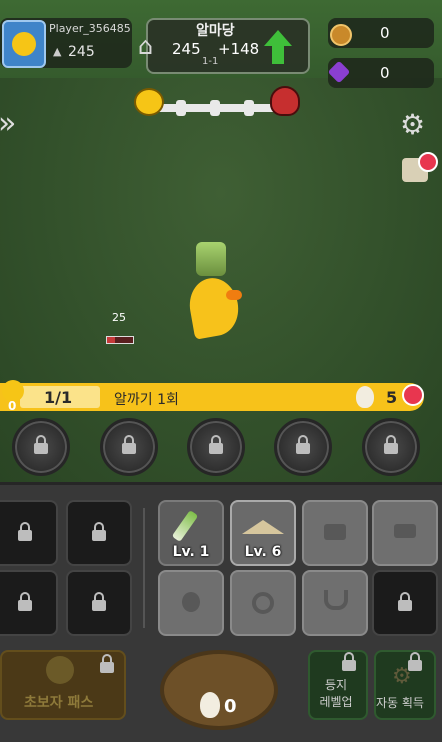 This screenshot has height=742, width=442. I want to click on nest-count: 0, so click(230, 706).